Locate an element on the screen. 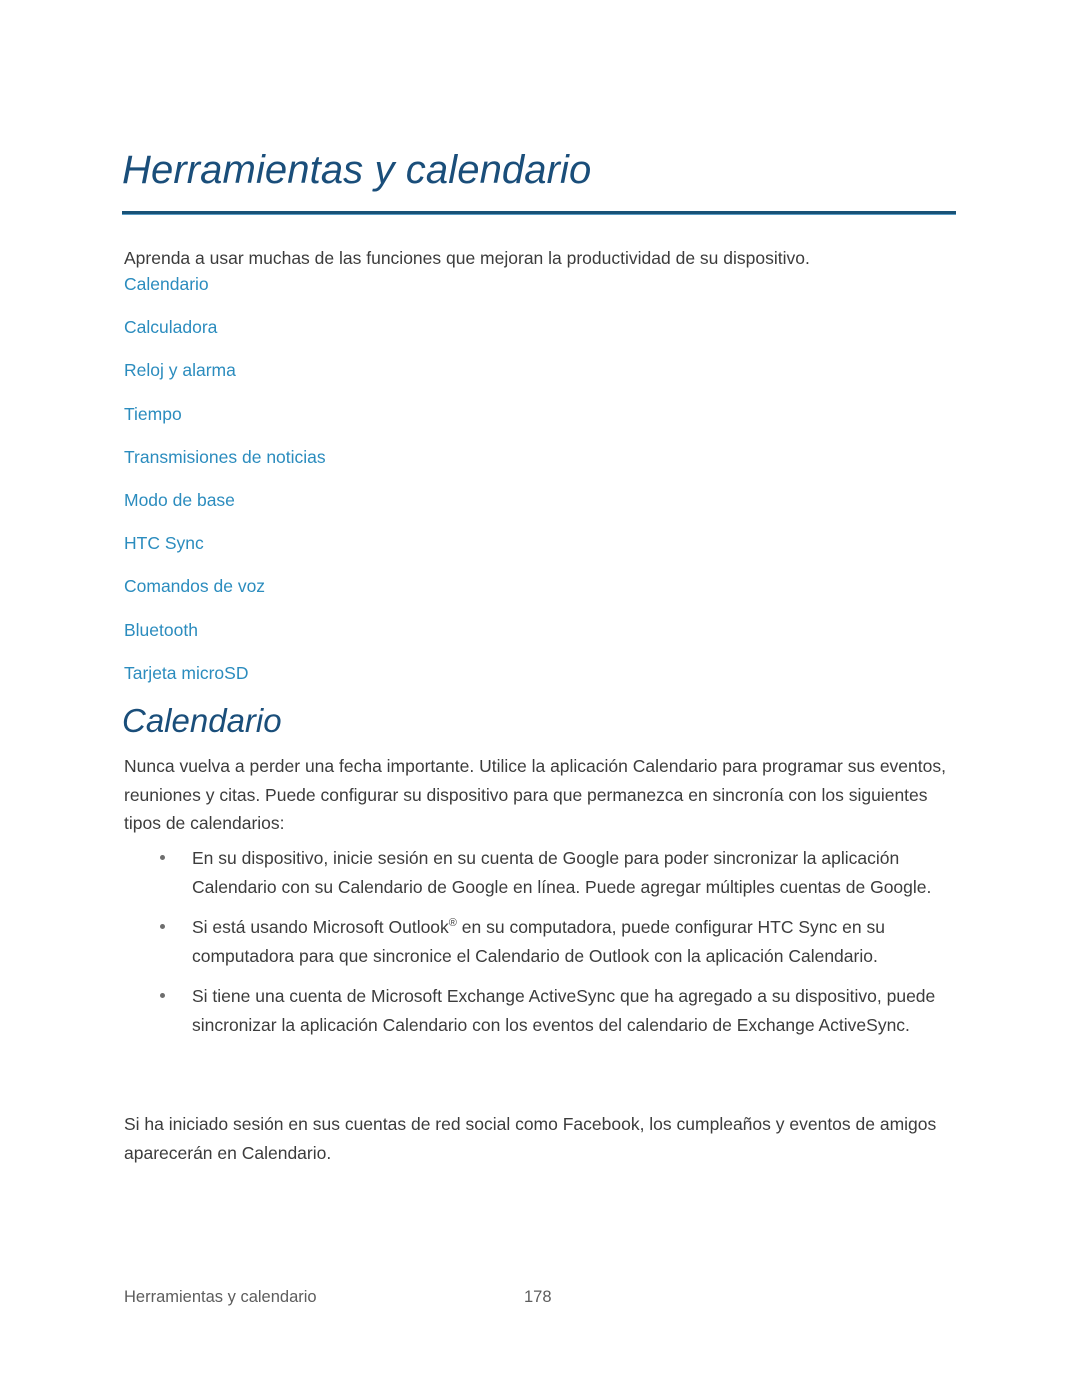 Image resolution: width=1080 pixels, height=1397 pixels. toc-item-modo-de-base: Modo de base is located at coordinates (374, 510).